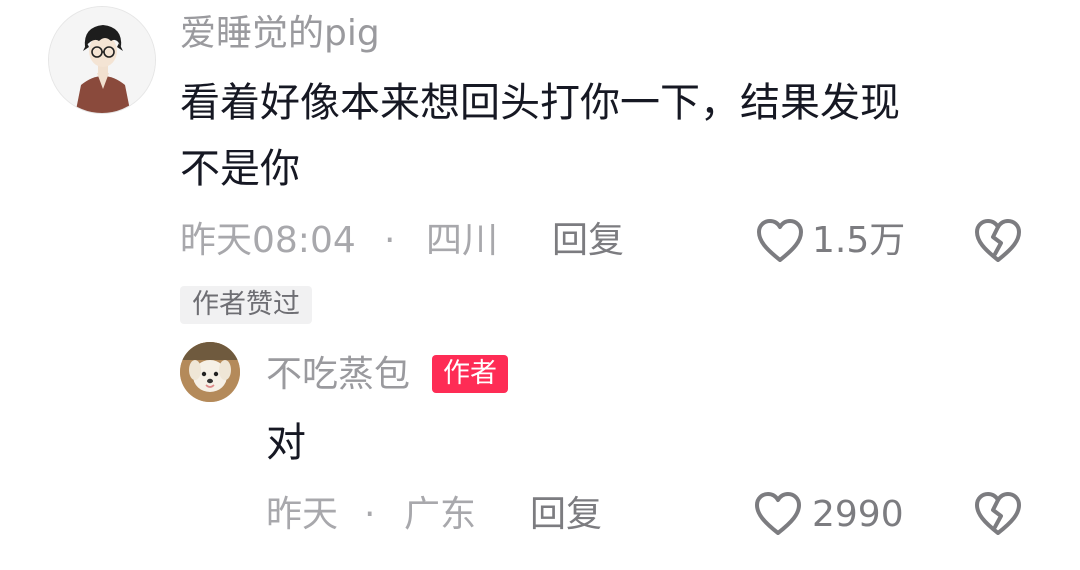 The height and width of the screenshot is (570, 1080). I want to click on heart-outline-icon, so click(780, 241).